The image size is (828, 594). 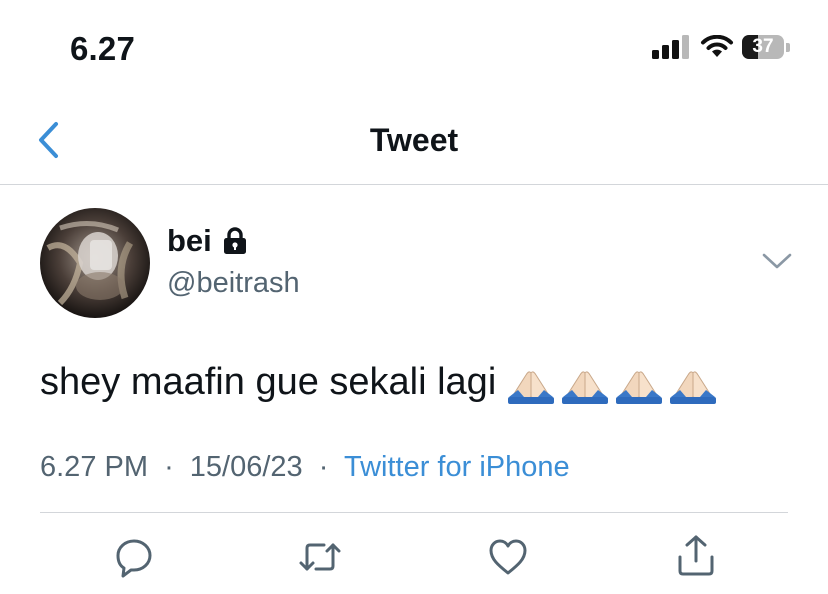 I want to click on display-name: bei, so click(x=189, y=241).